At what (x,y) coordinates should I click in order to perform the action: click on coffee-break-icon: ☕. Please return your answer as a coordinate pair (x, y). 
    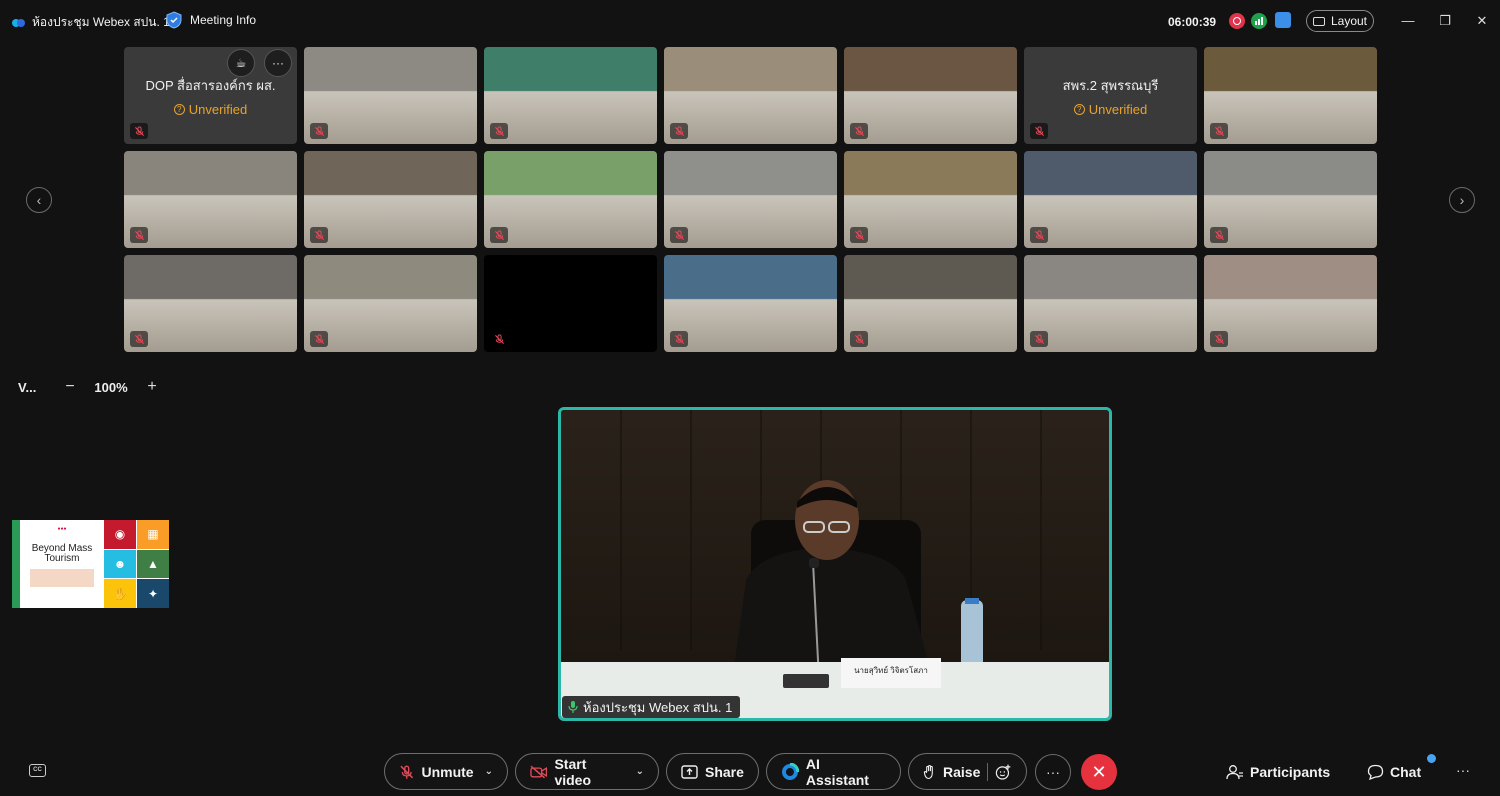
    Looking at the image, I should click on (241, 63).